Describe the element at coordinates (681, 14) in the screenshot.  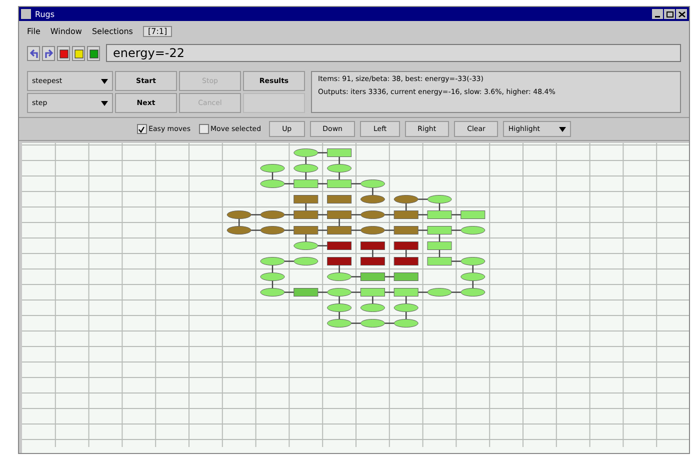
I see `close-icon` at that location.